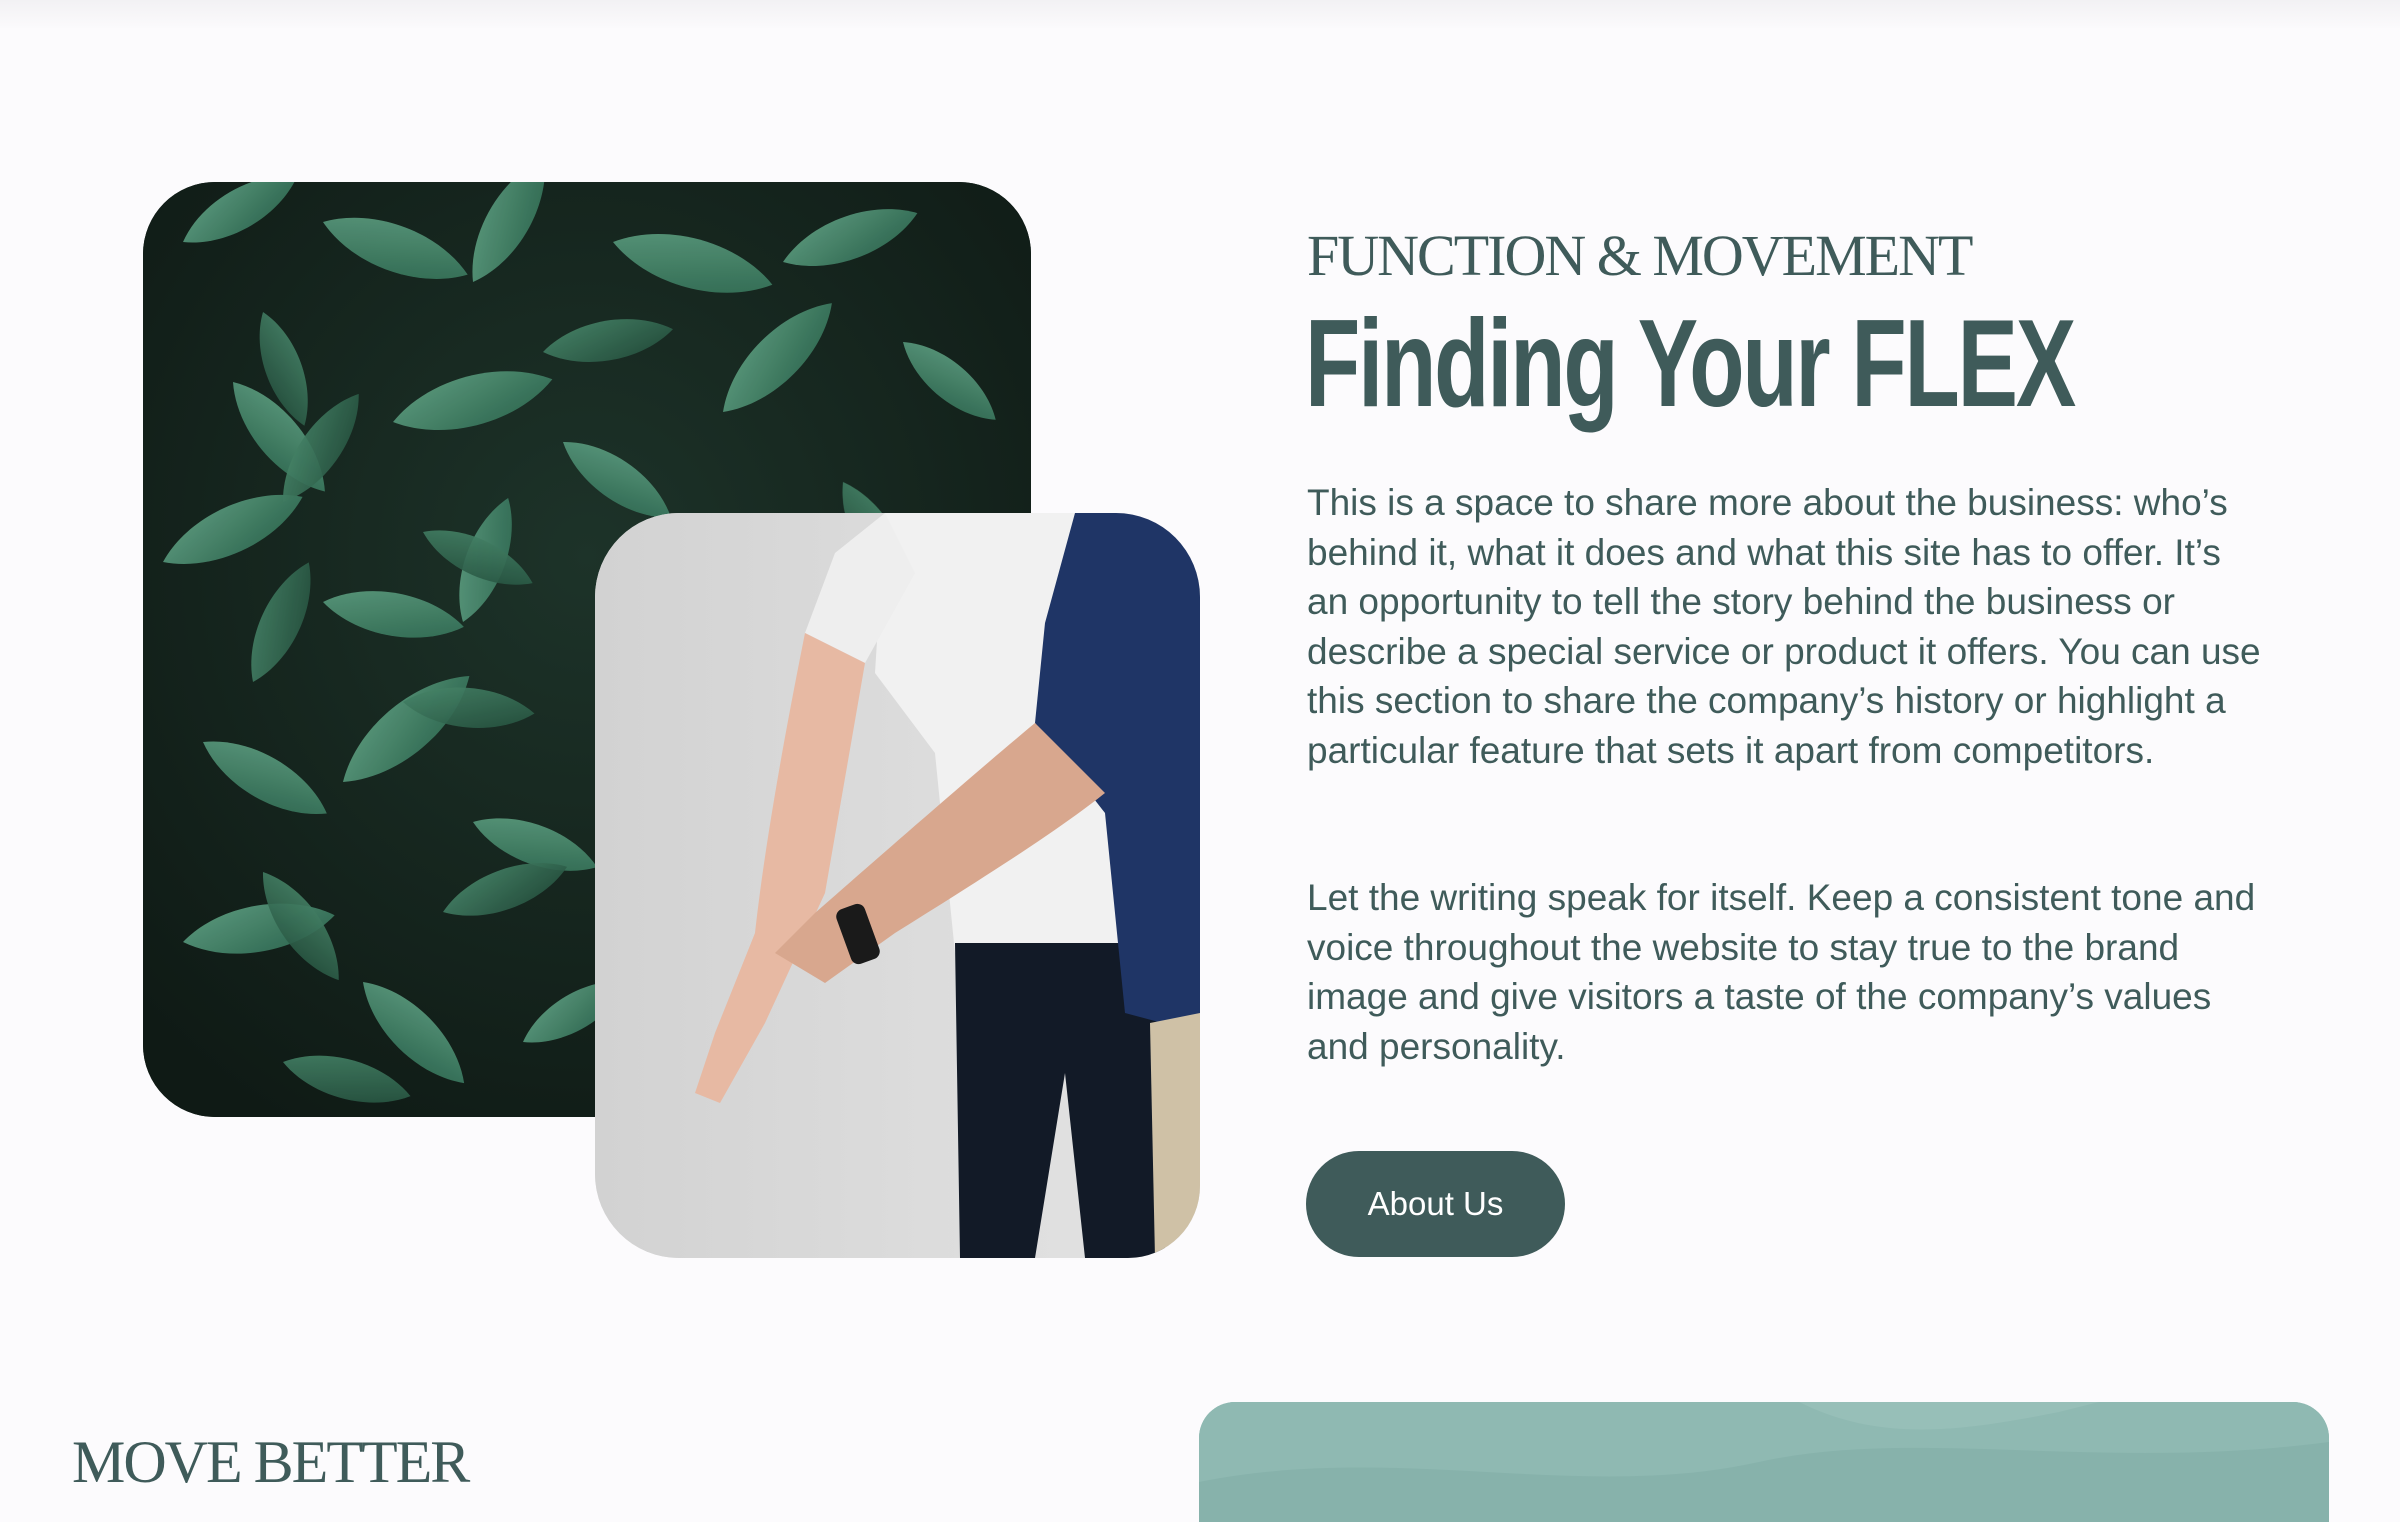 Image resolution: width=2400 pixels, height=1522 pixels. I want to click on about-us-button: About Us, so click(1435, 1204).